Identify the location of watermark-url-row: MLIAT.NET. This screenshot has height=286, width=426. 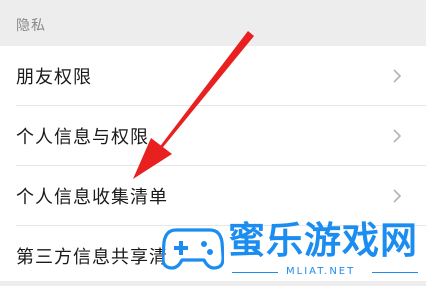
(327, 272).